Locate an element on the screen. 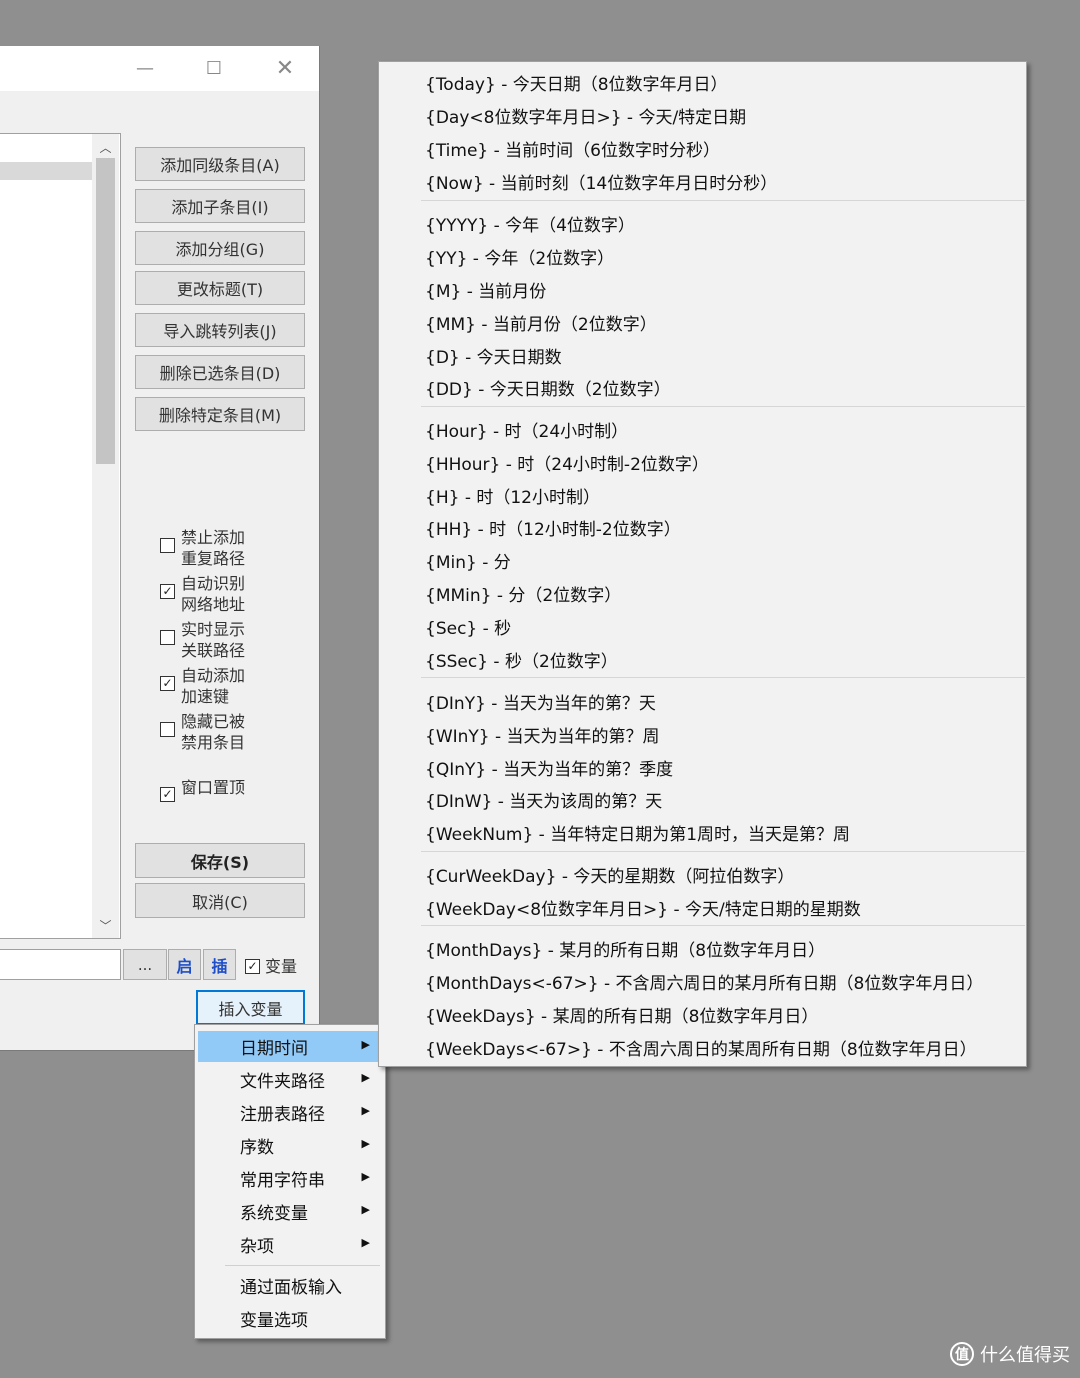  submenu-item: {M} - 当前月份 is located at coordinates (485, 289).